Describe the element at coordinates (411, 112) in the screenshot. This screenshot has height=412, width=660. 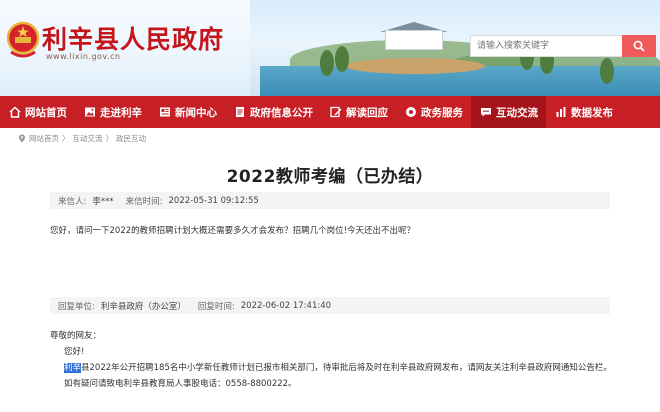
I see `service-icon` at that location.